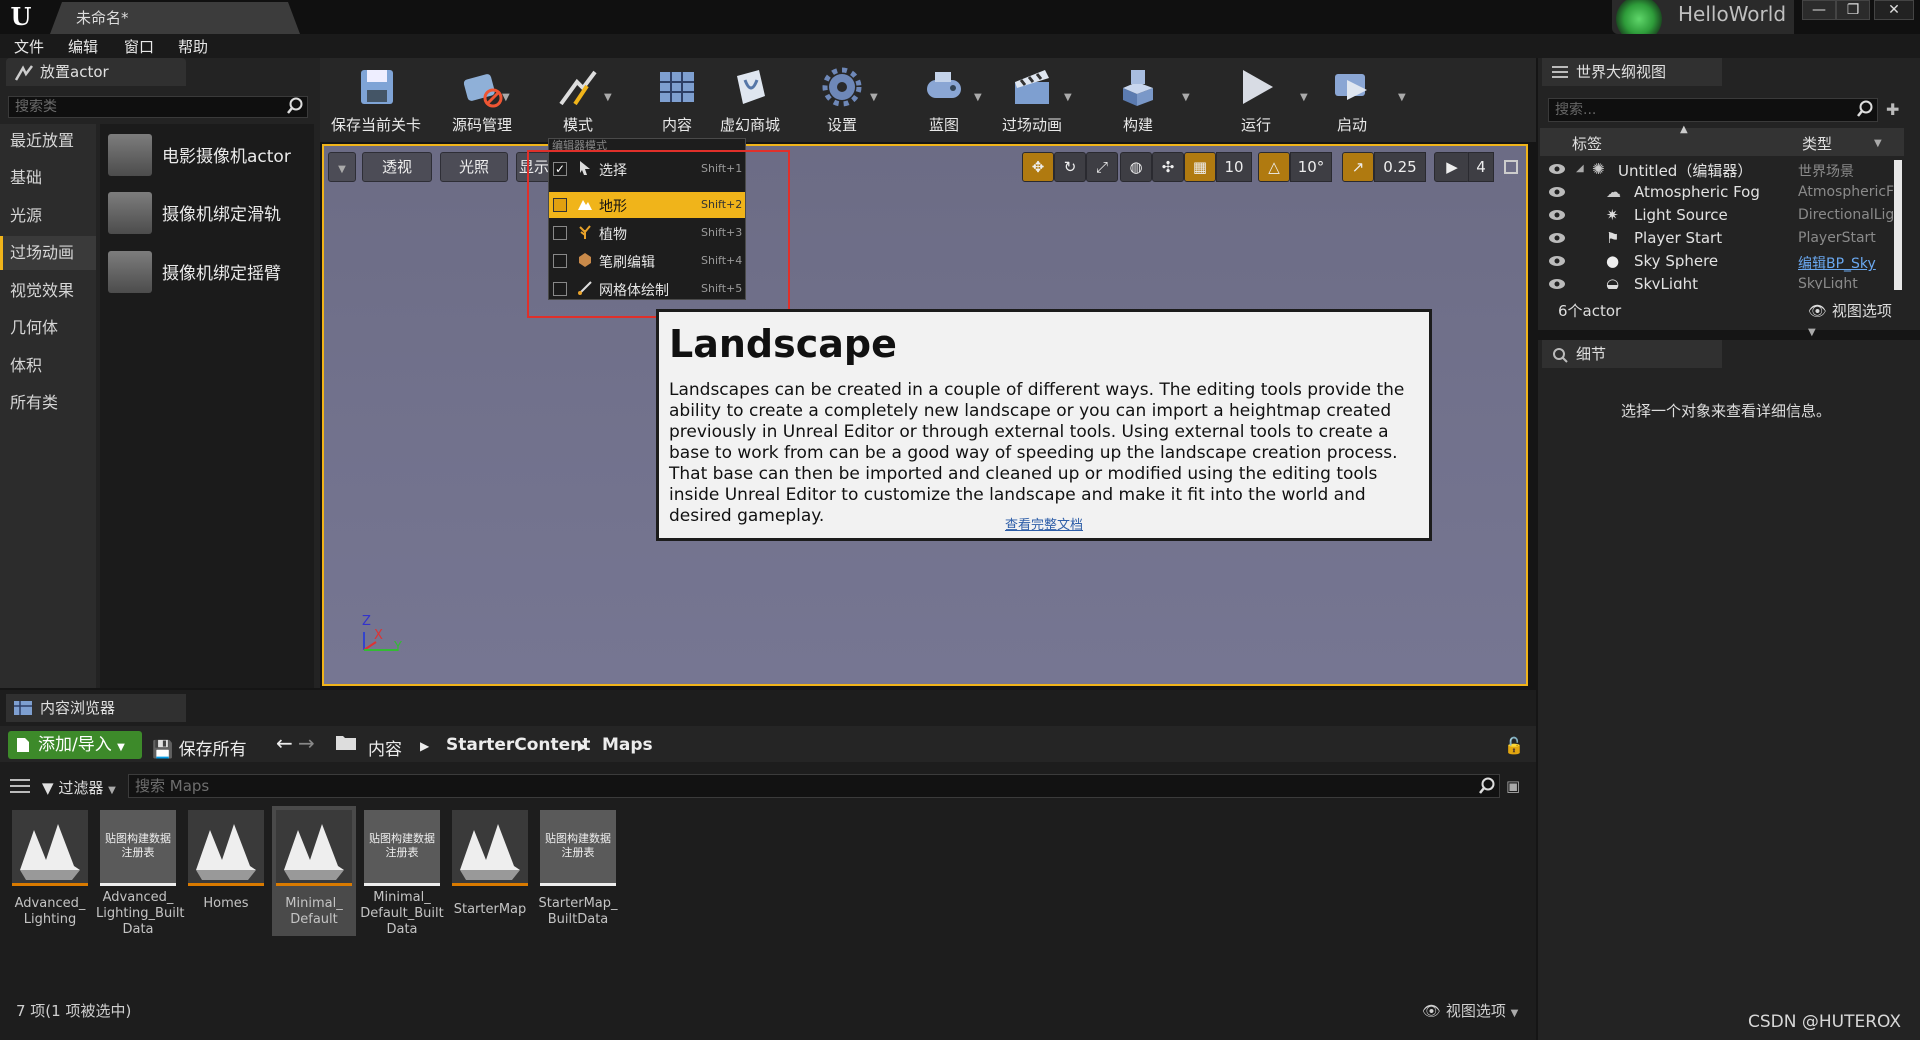 Image resolution: width=1920 pixels, height=1040 pixels. I want to click on cinematics-dropdown-icon: ▼, so click(1068, 97).